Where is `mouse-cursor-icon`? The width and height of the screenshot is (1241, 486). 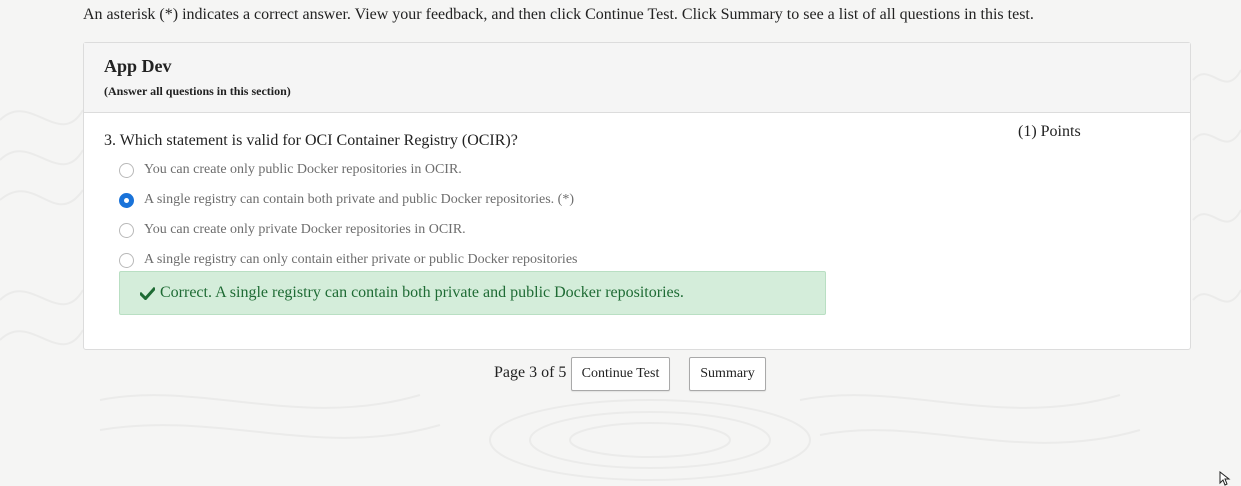
mouse-cursor-icon is located at coordinates (1225, 478).